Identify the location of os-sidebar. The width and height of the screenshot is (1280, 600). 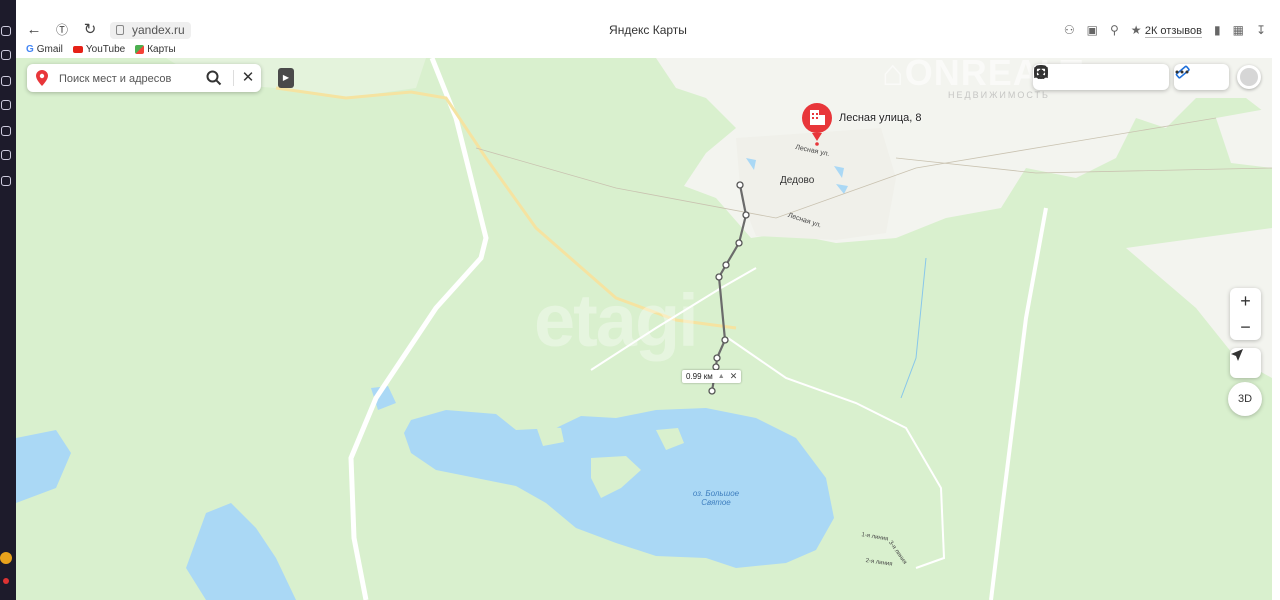
(8, 300).